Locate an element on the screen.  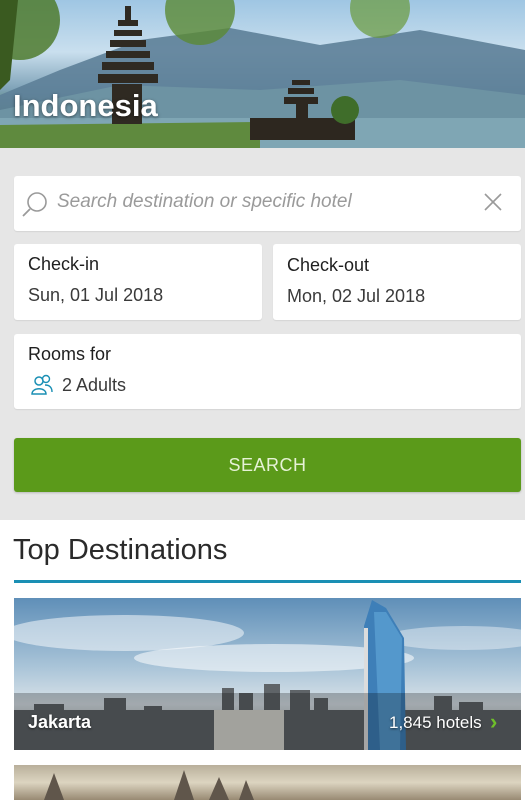
rooms-field: Rooms for 2 Adults is located at coordinates (267, 371).